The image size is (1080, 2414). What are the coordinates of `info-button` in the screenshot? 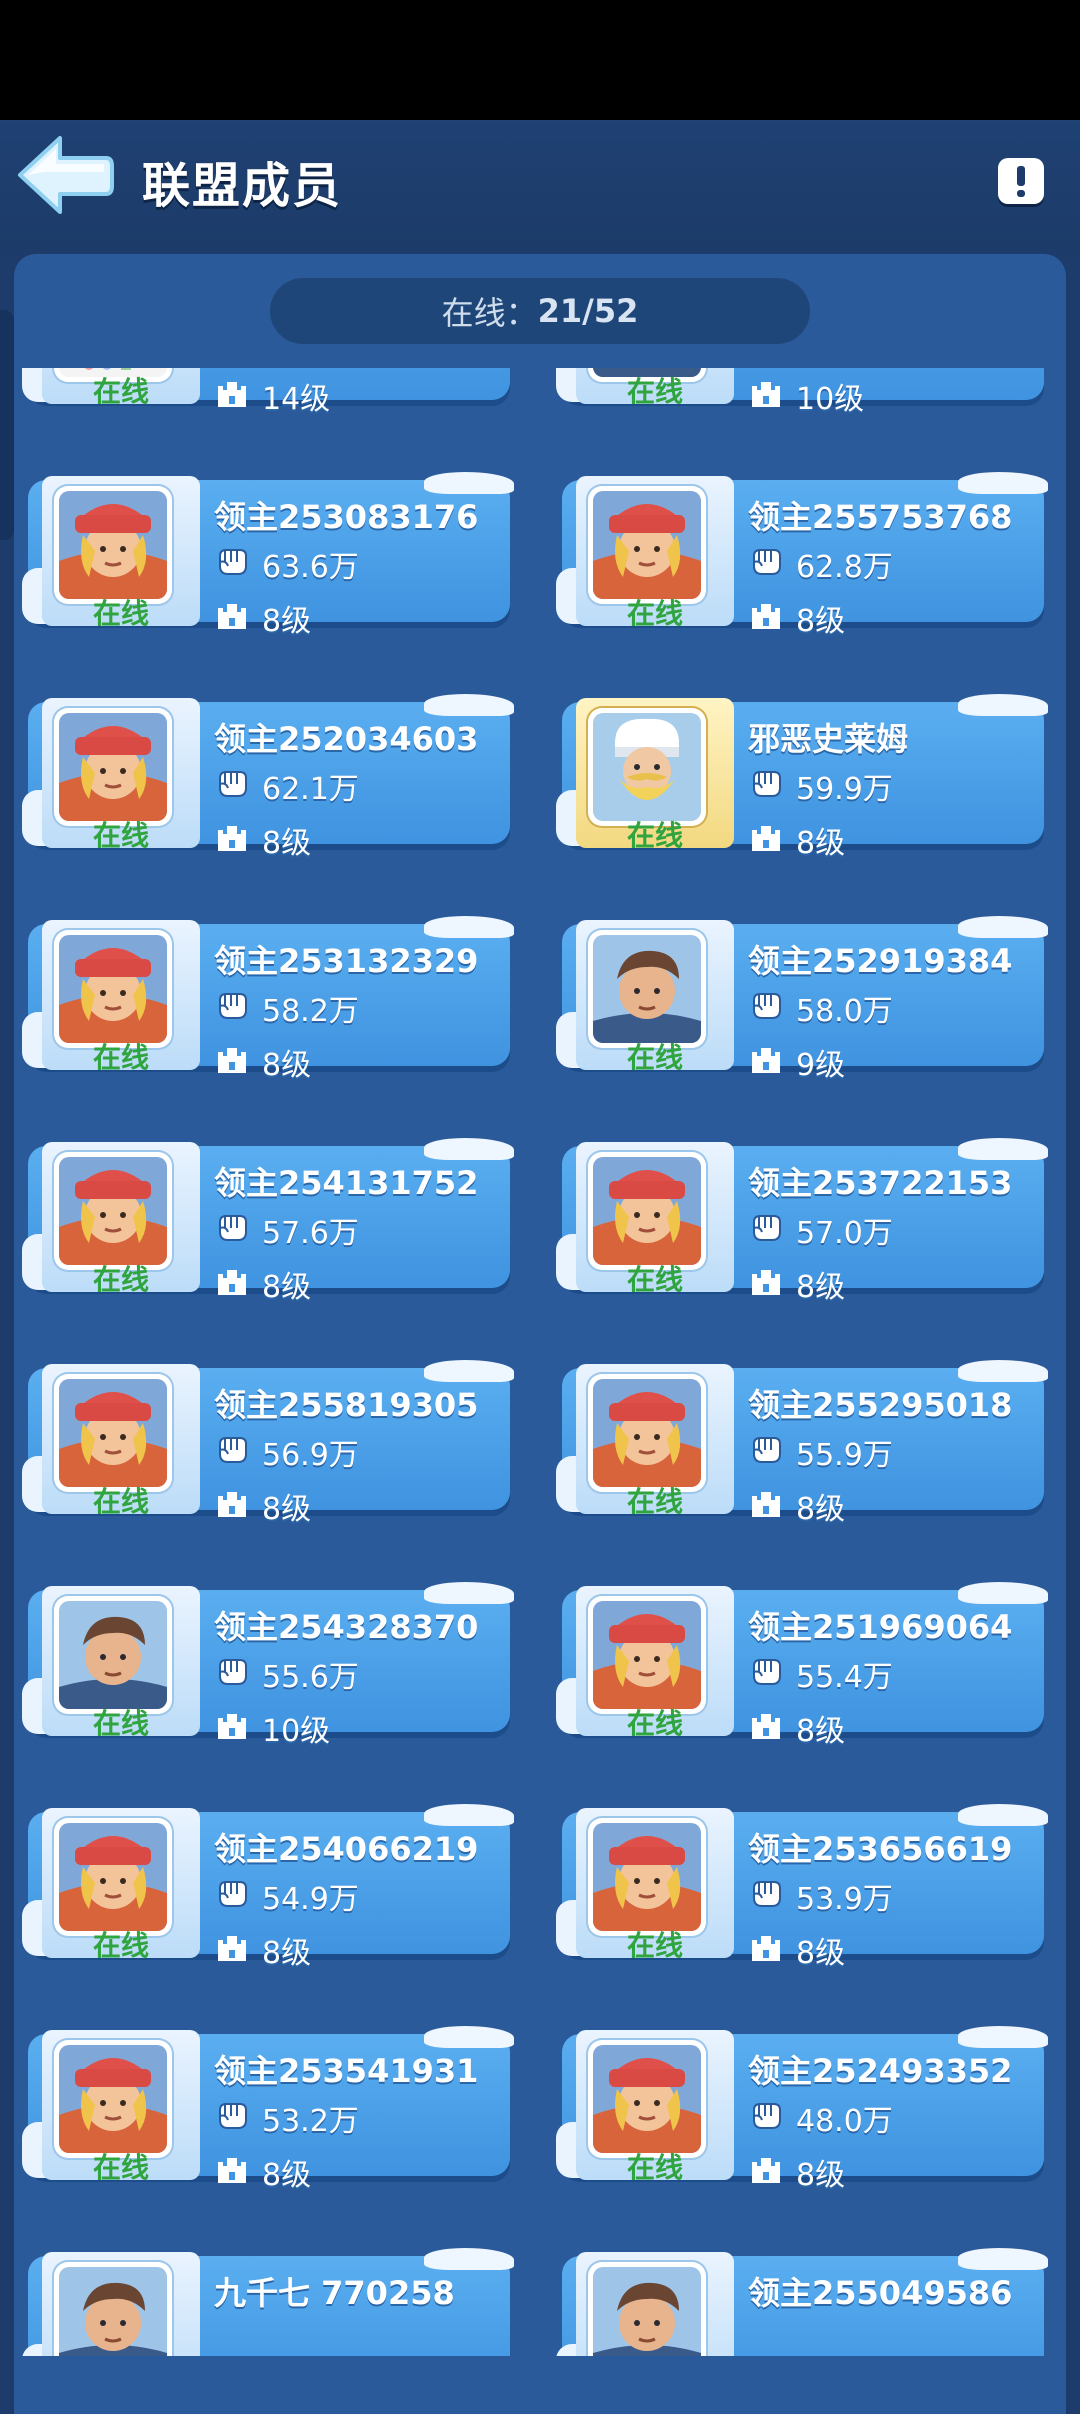 It's located at (1021, 181).